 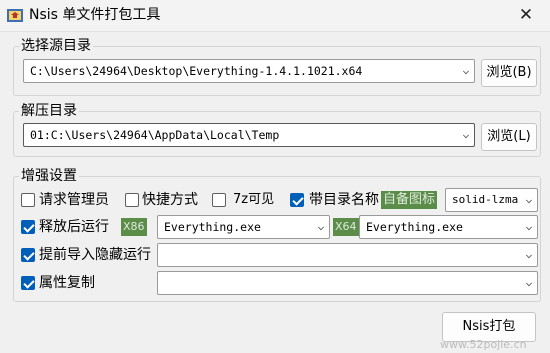 What do you see at coordinates (67, 283) in the screenshot?
I see `copy-attributes-label: 属性复制` at bounding box center [67, 283].